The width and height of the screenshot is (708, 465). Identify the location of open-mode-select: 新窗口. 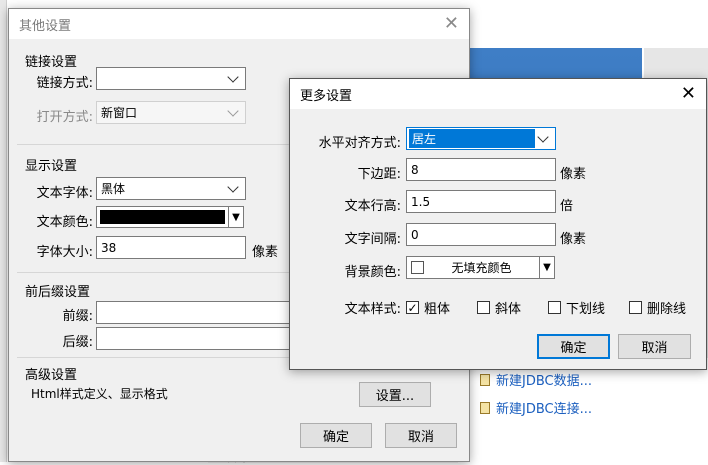
(171, 112).